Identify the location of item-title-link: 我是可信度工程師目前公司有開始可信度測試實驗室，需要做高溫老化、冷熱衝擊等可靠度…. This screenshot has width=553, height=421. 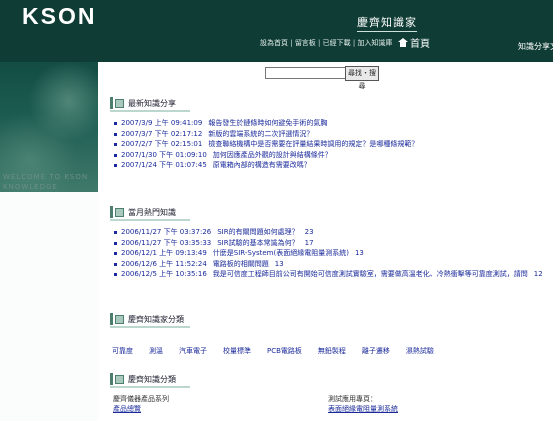
(370, 274).